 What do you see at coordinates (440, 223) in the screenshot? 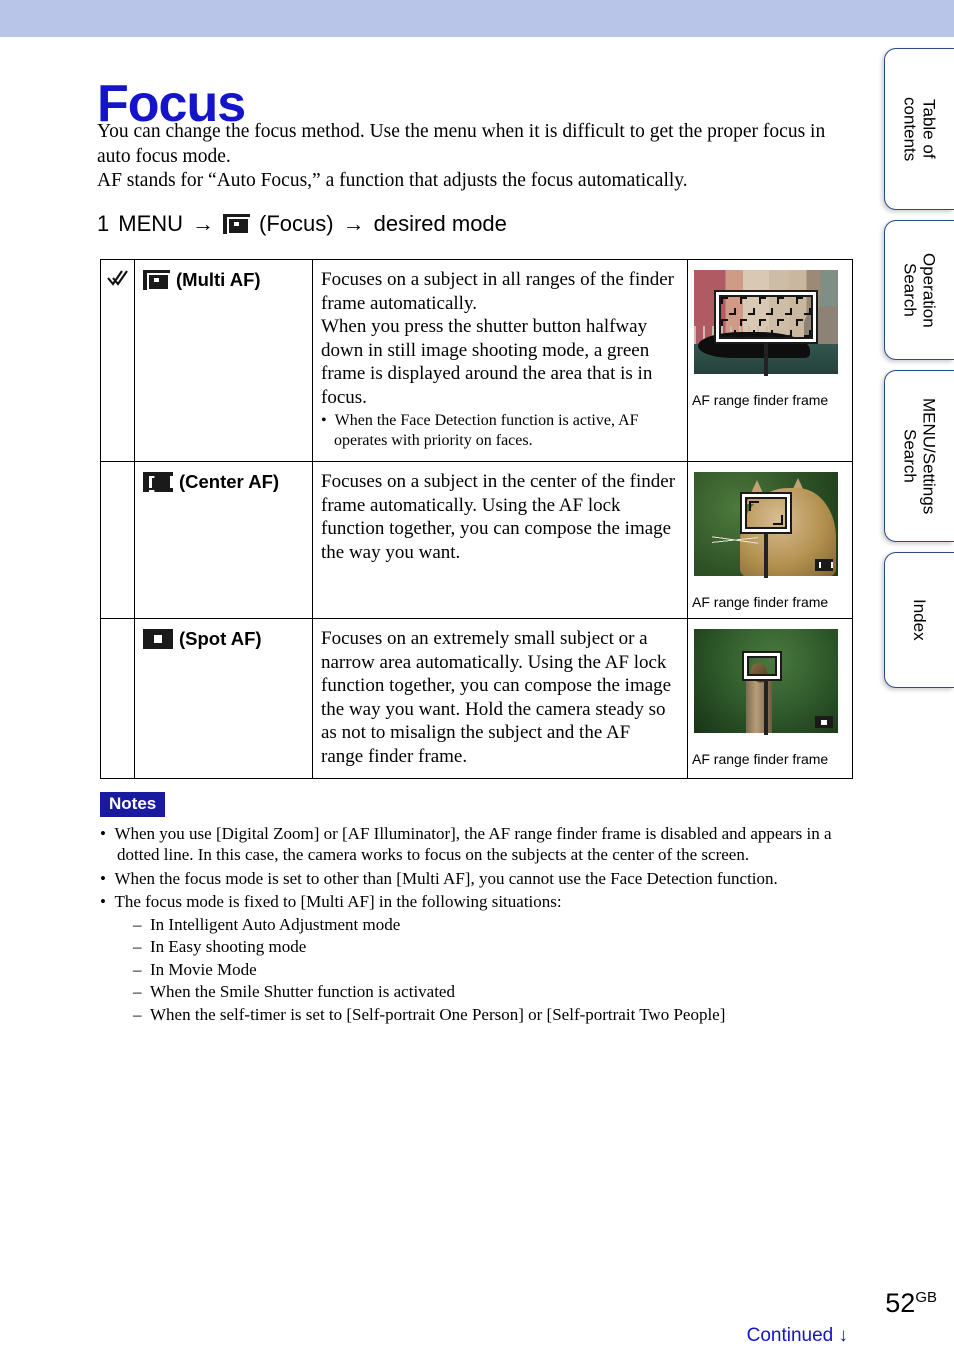
I see `desired-mode-label: desired mode` at bounding box center [440, 223].